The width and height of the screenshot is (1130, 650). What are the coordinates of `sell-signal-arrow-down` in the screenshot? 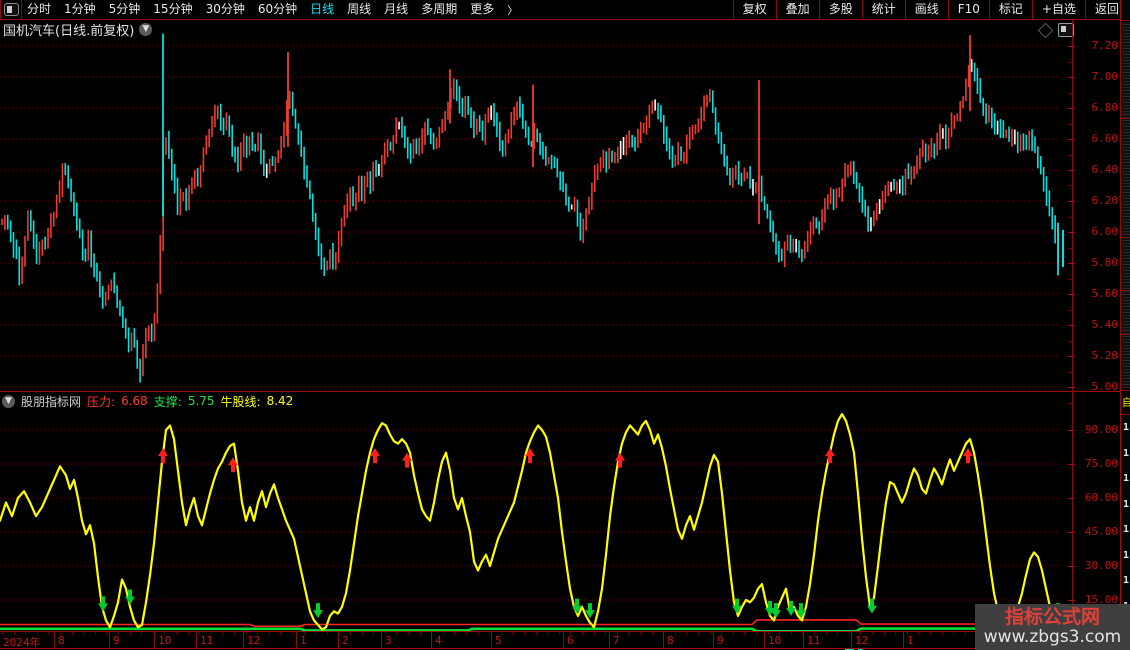 It's located at (103, 604).